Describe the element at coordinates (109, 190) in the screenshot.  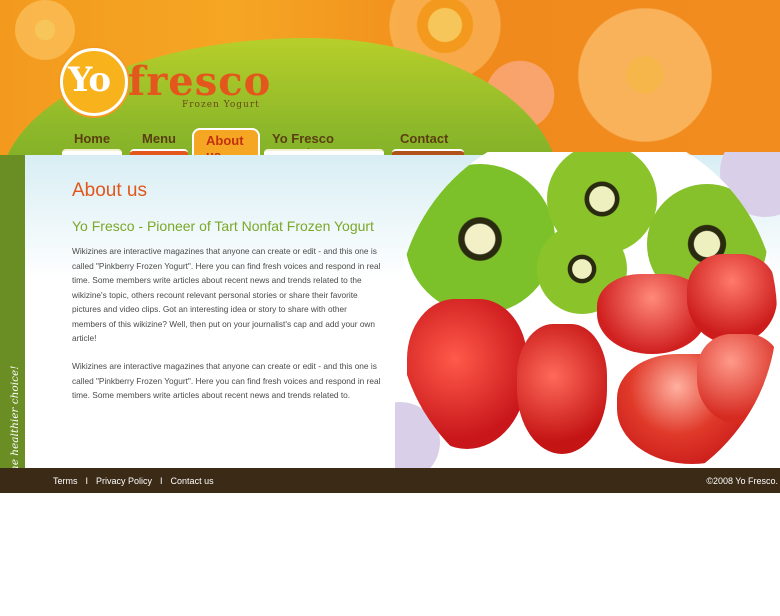
I see `page-title: About us` at that location.